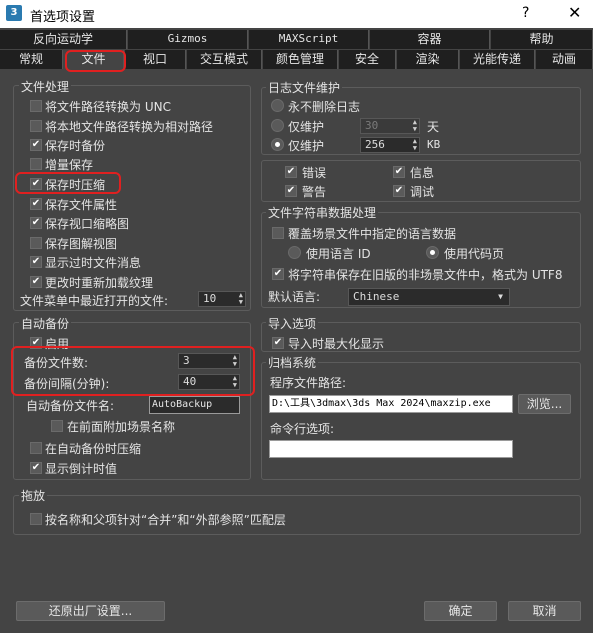  Describe the element at coordinates (87, 224) in the screenshot. I see `save-viewport-thumbnail-label: 保存视口缩略图` at that location.